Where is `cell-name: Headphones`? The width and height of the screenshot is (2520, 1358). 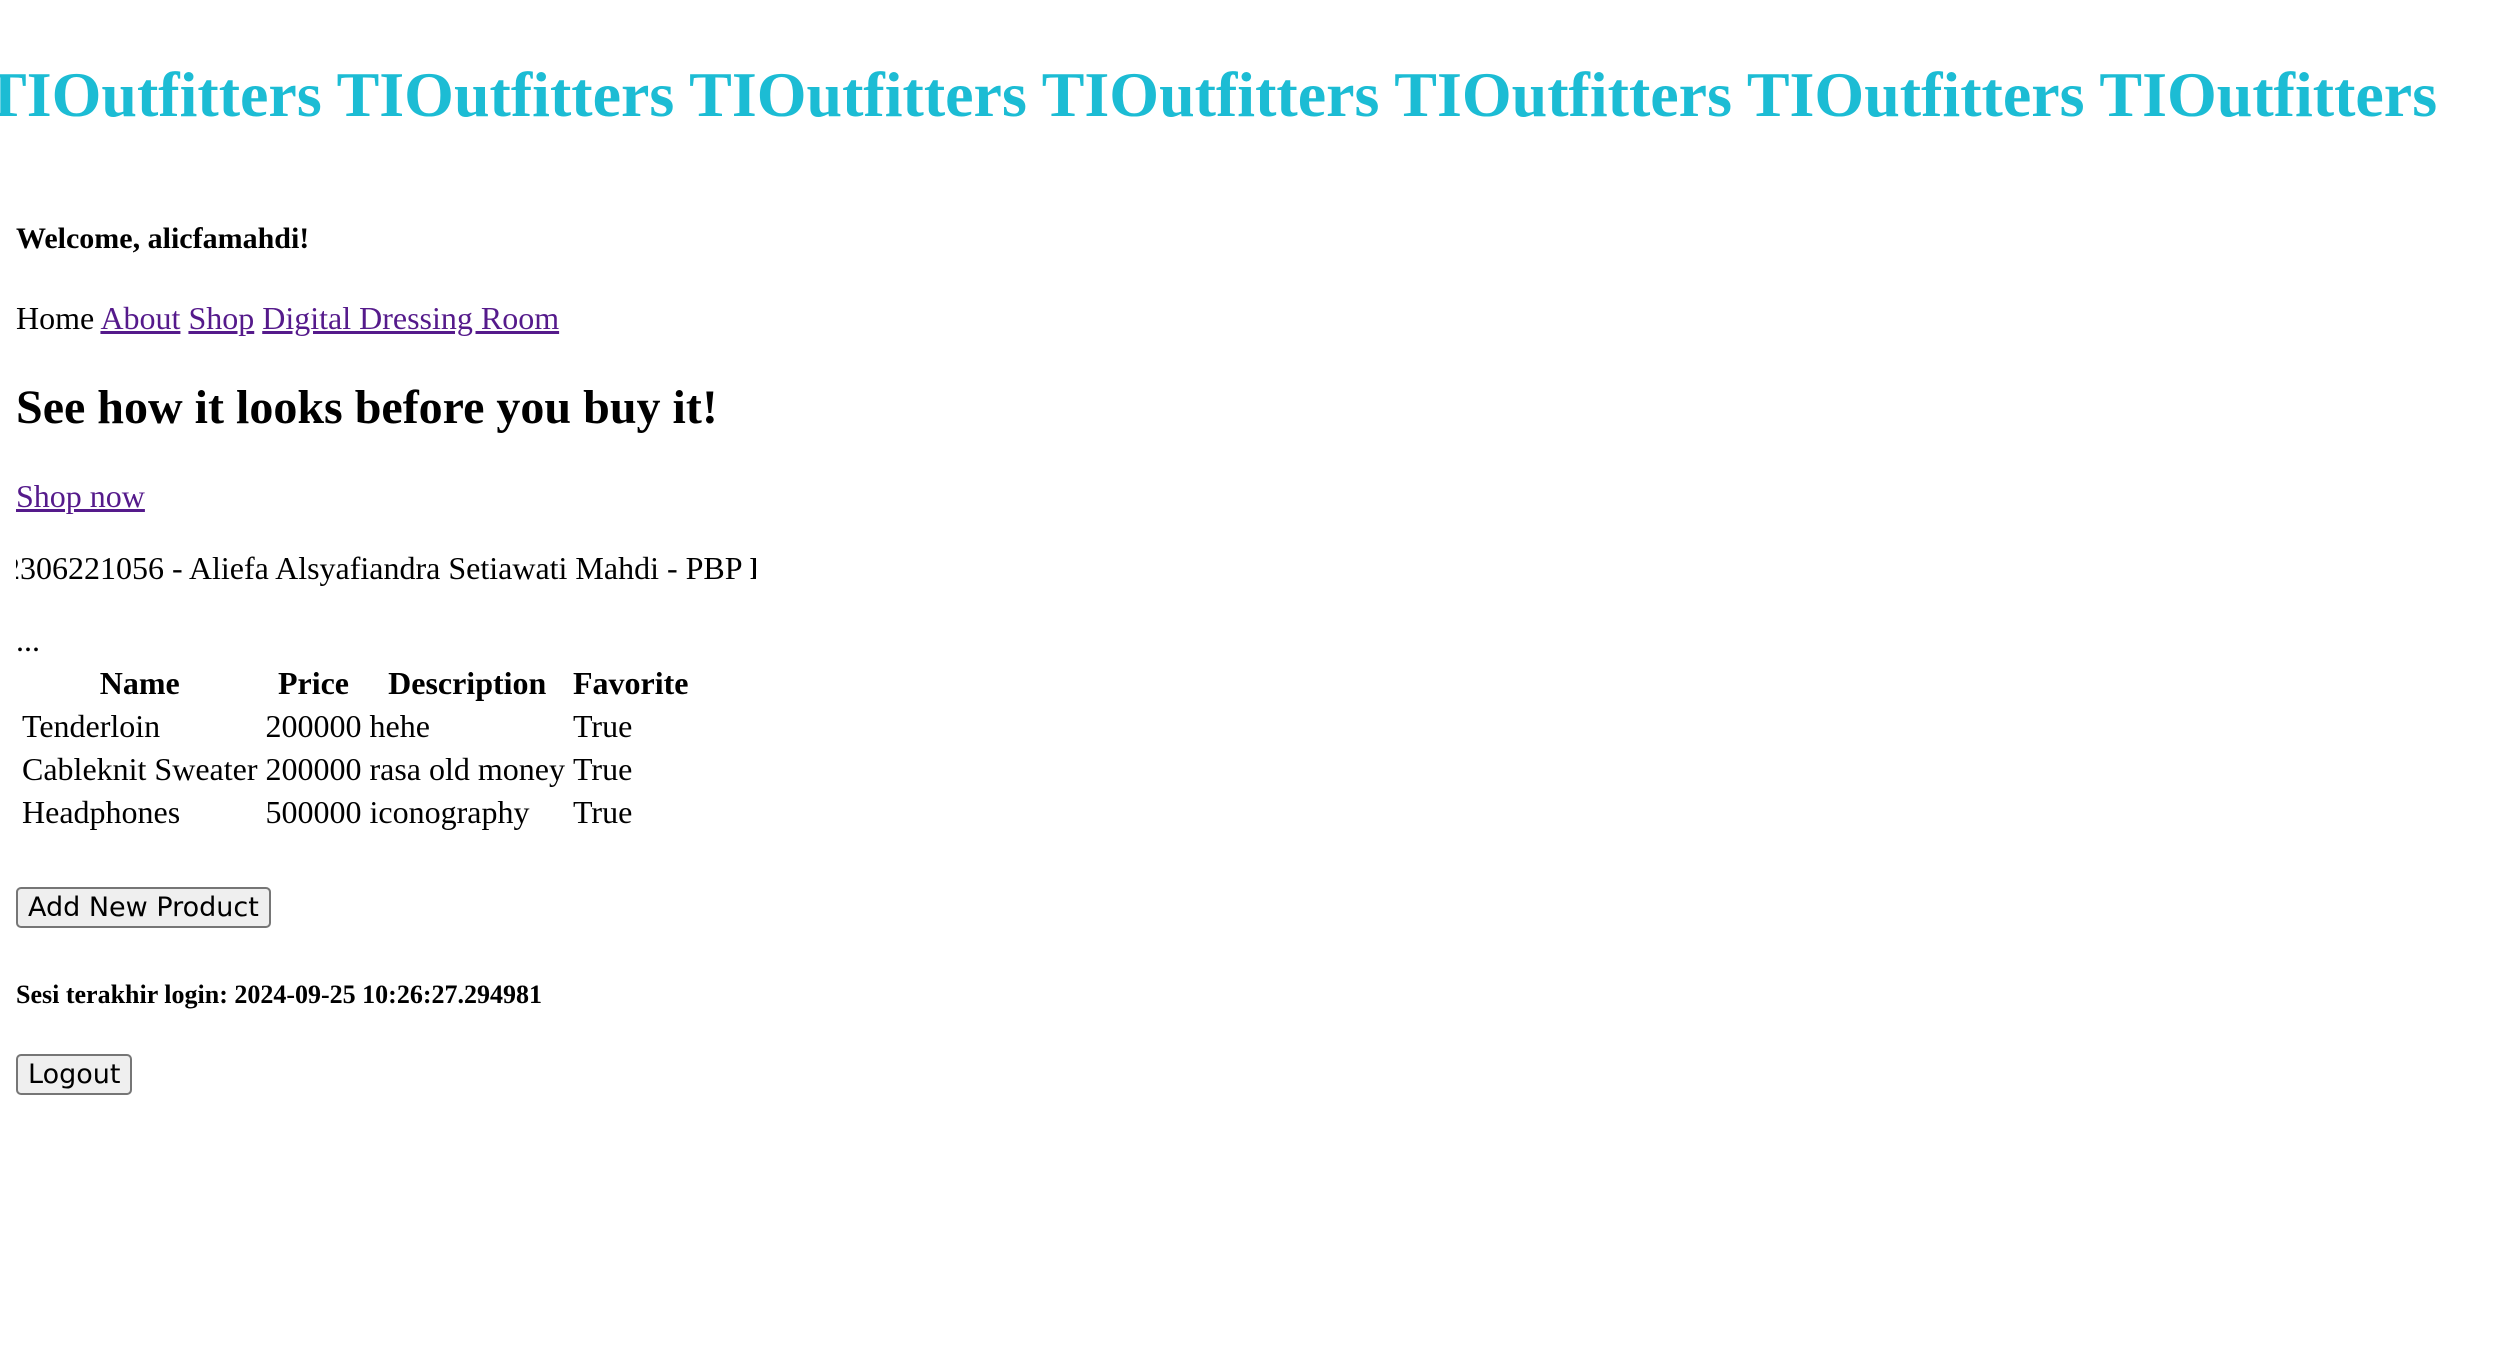
cell-name: Headphones is located at coordinates (101, 812).